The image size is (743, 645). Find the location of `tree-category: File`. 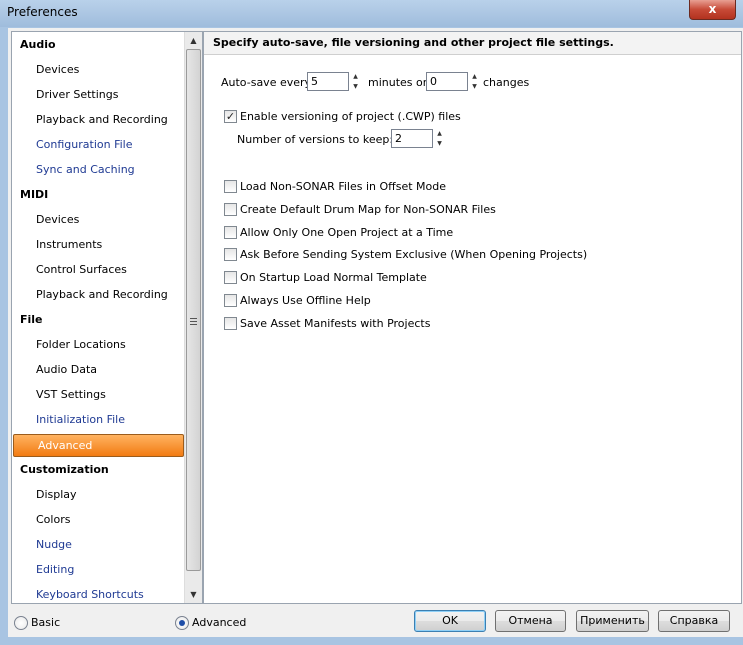

tree-category: File is located at coordinates (98, 319).